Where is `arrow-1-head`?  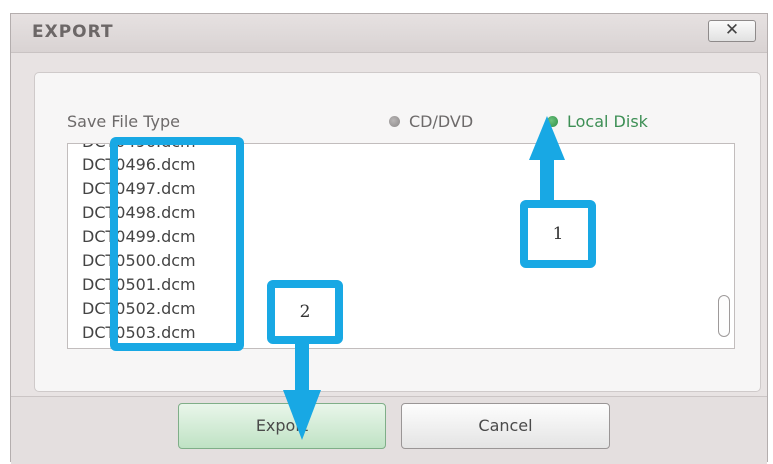 arrow-1-head is located at coordinates (547, 138).